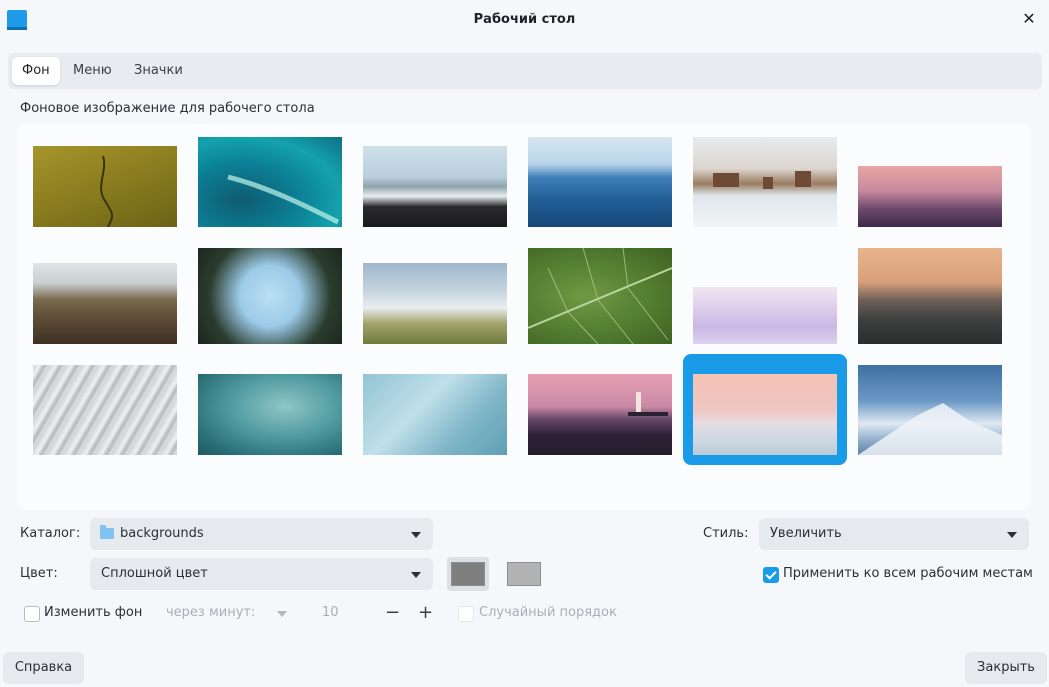  Describe the element at coordinates (154, 573) in the screenshot. I see `color-mode-value: Сплошной цвет` at that location.